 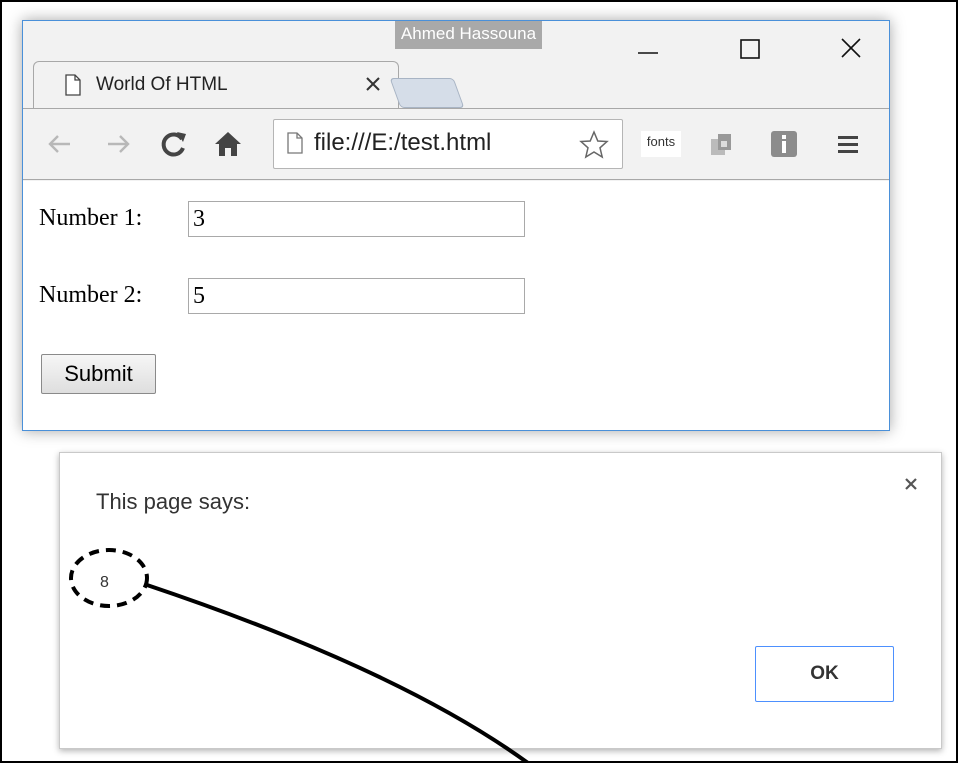 What do you see at coordinates (468, 35) in the screenshot?
I see `profile-badge: Ahmed Hassouna` at bounding box center [468, 35].